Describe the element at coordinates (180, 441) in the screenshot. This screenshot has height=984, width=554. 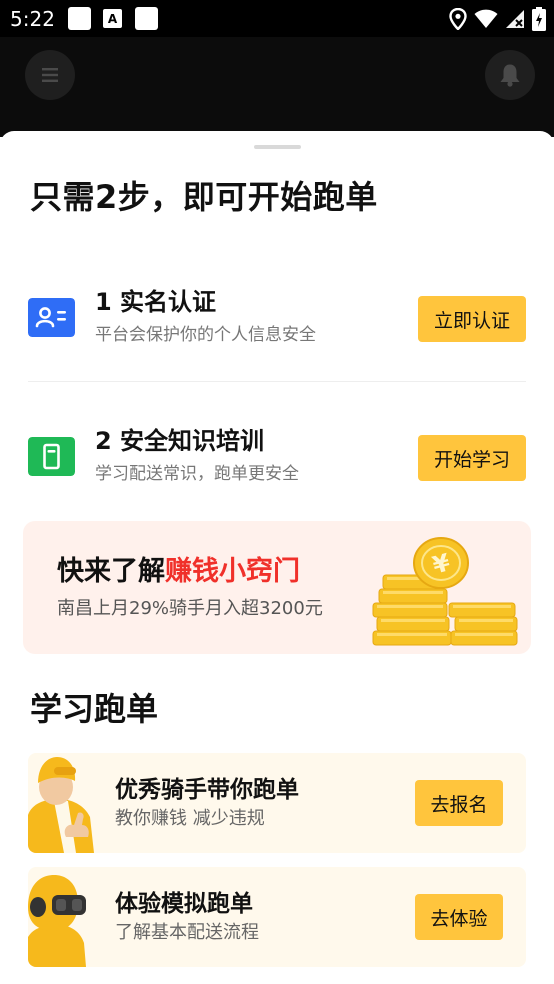
I see `step-title: 2 安全知识培训` at that location.